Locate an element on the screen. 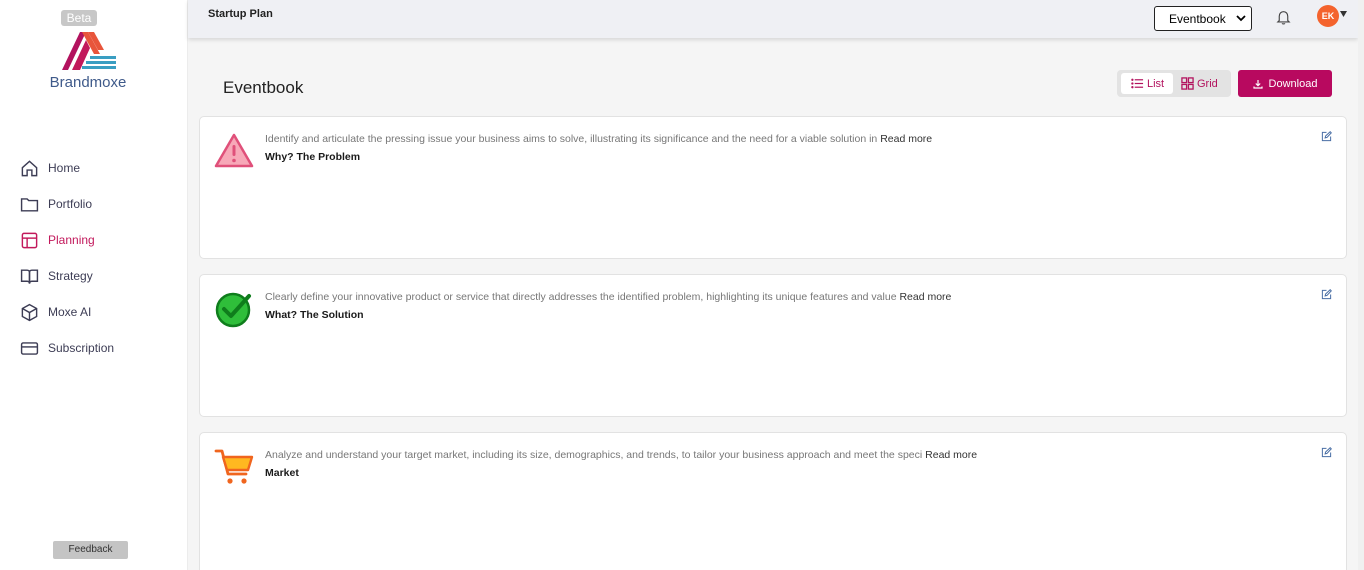 The width and height of the screenshot is (1364, 570). grid-view-label: Grid is located at coordinates (1207, 83).